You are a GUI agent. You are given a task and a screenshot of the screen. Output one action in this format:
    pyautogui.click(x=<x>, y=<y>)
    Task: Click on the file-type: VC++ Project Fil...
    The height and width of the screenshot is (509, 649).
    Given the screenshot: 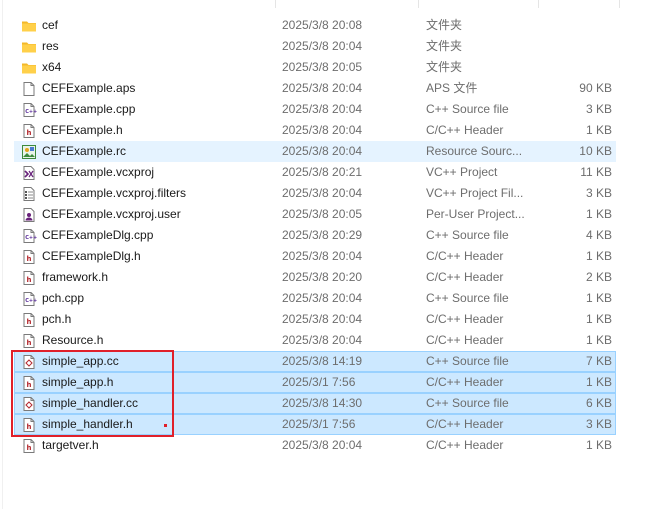 What is the action you would take?
    pyautogui.click(x=475, y=193)
    